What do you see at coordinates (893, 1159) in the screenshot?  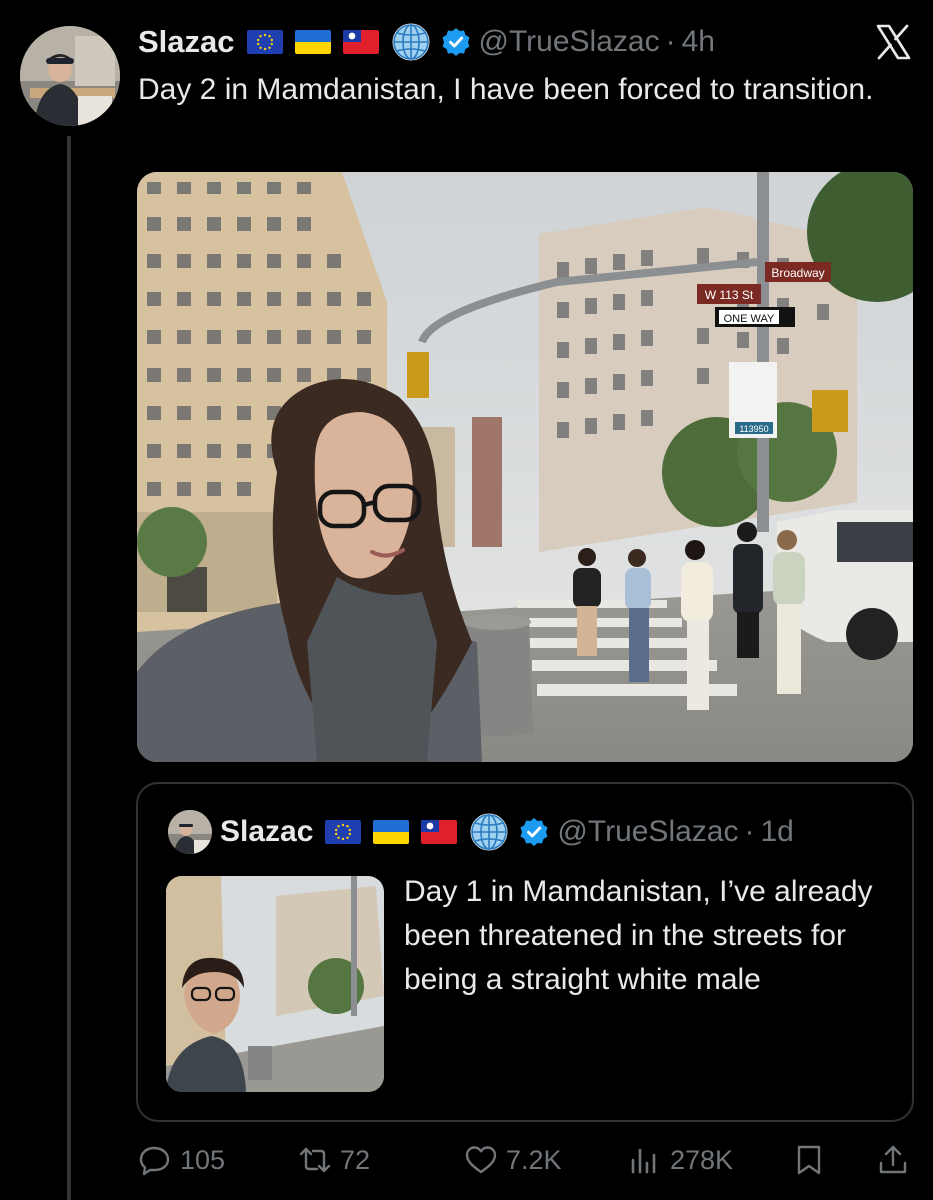 I see `share-icon` at bounding box center [893, 1159].